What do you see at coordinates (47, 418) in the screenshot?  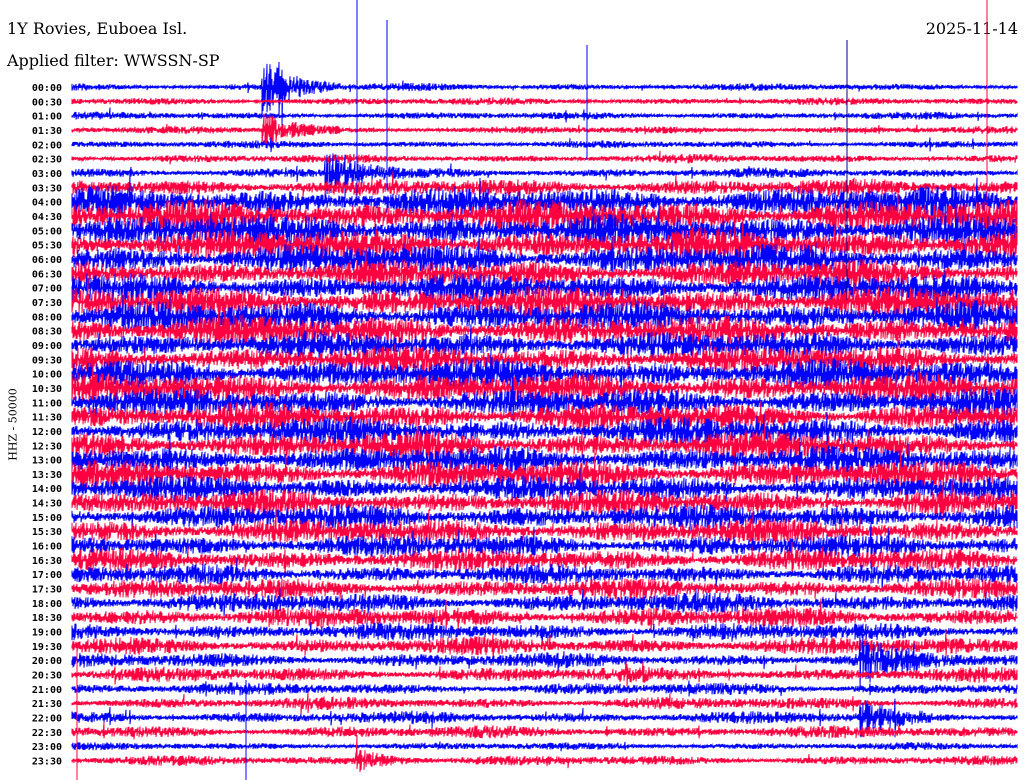 I see `row-time-label: 11:30` at bounding box center [47, 418].